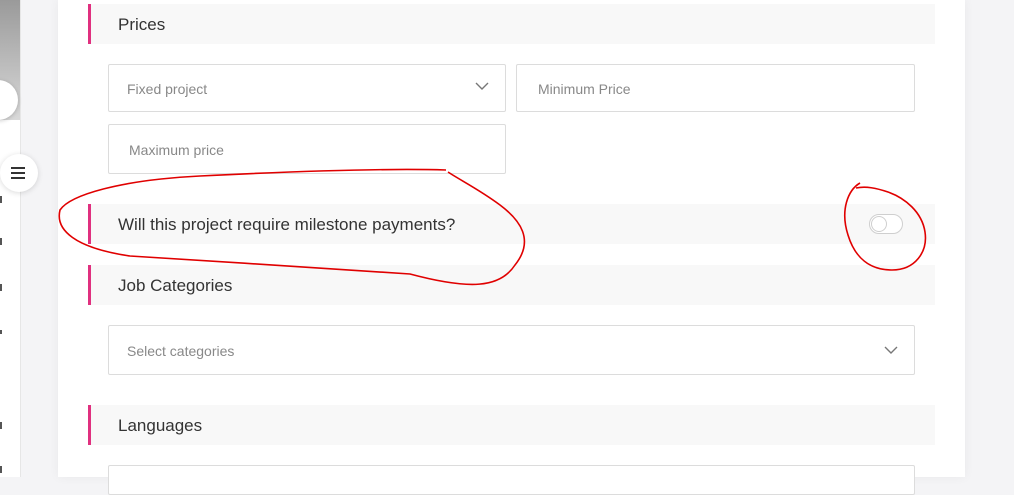 Image resolution: width=1014 pixels, height=495 pixels. Describe the element at coordinates (307, 88) in the screenshot. I see `project-type-select: Fixed project` at that location.